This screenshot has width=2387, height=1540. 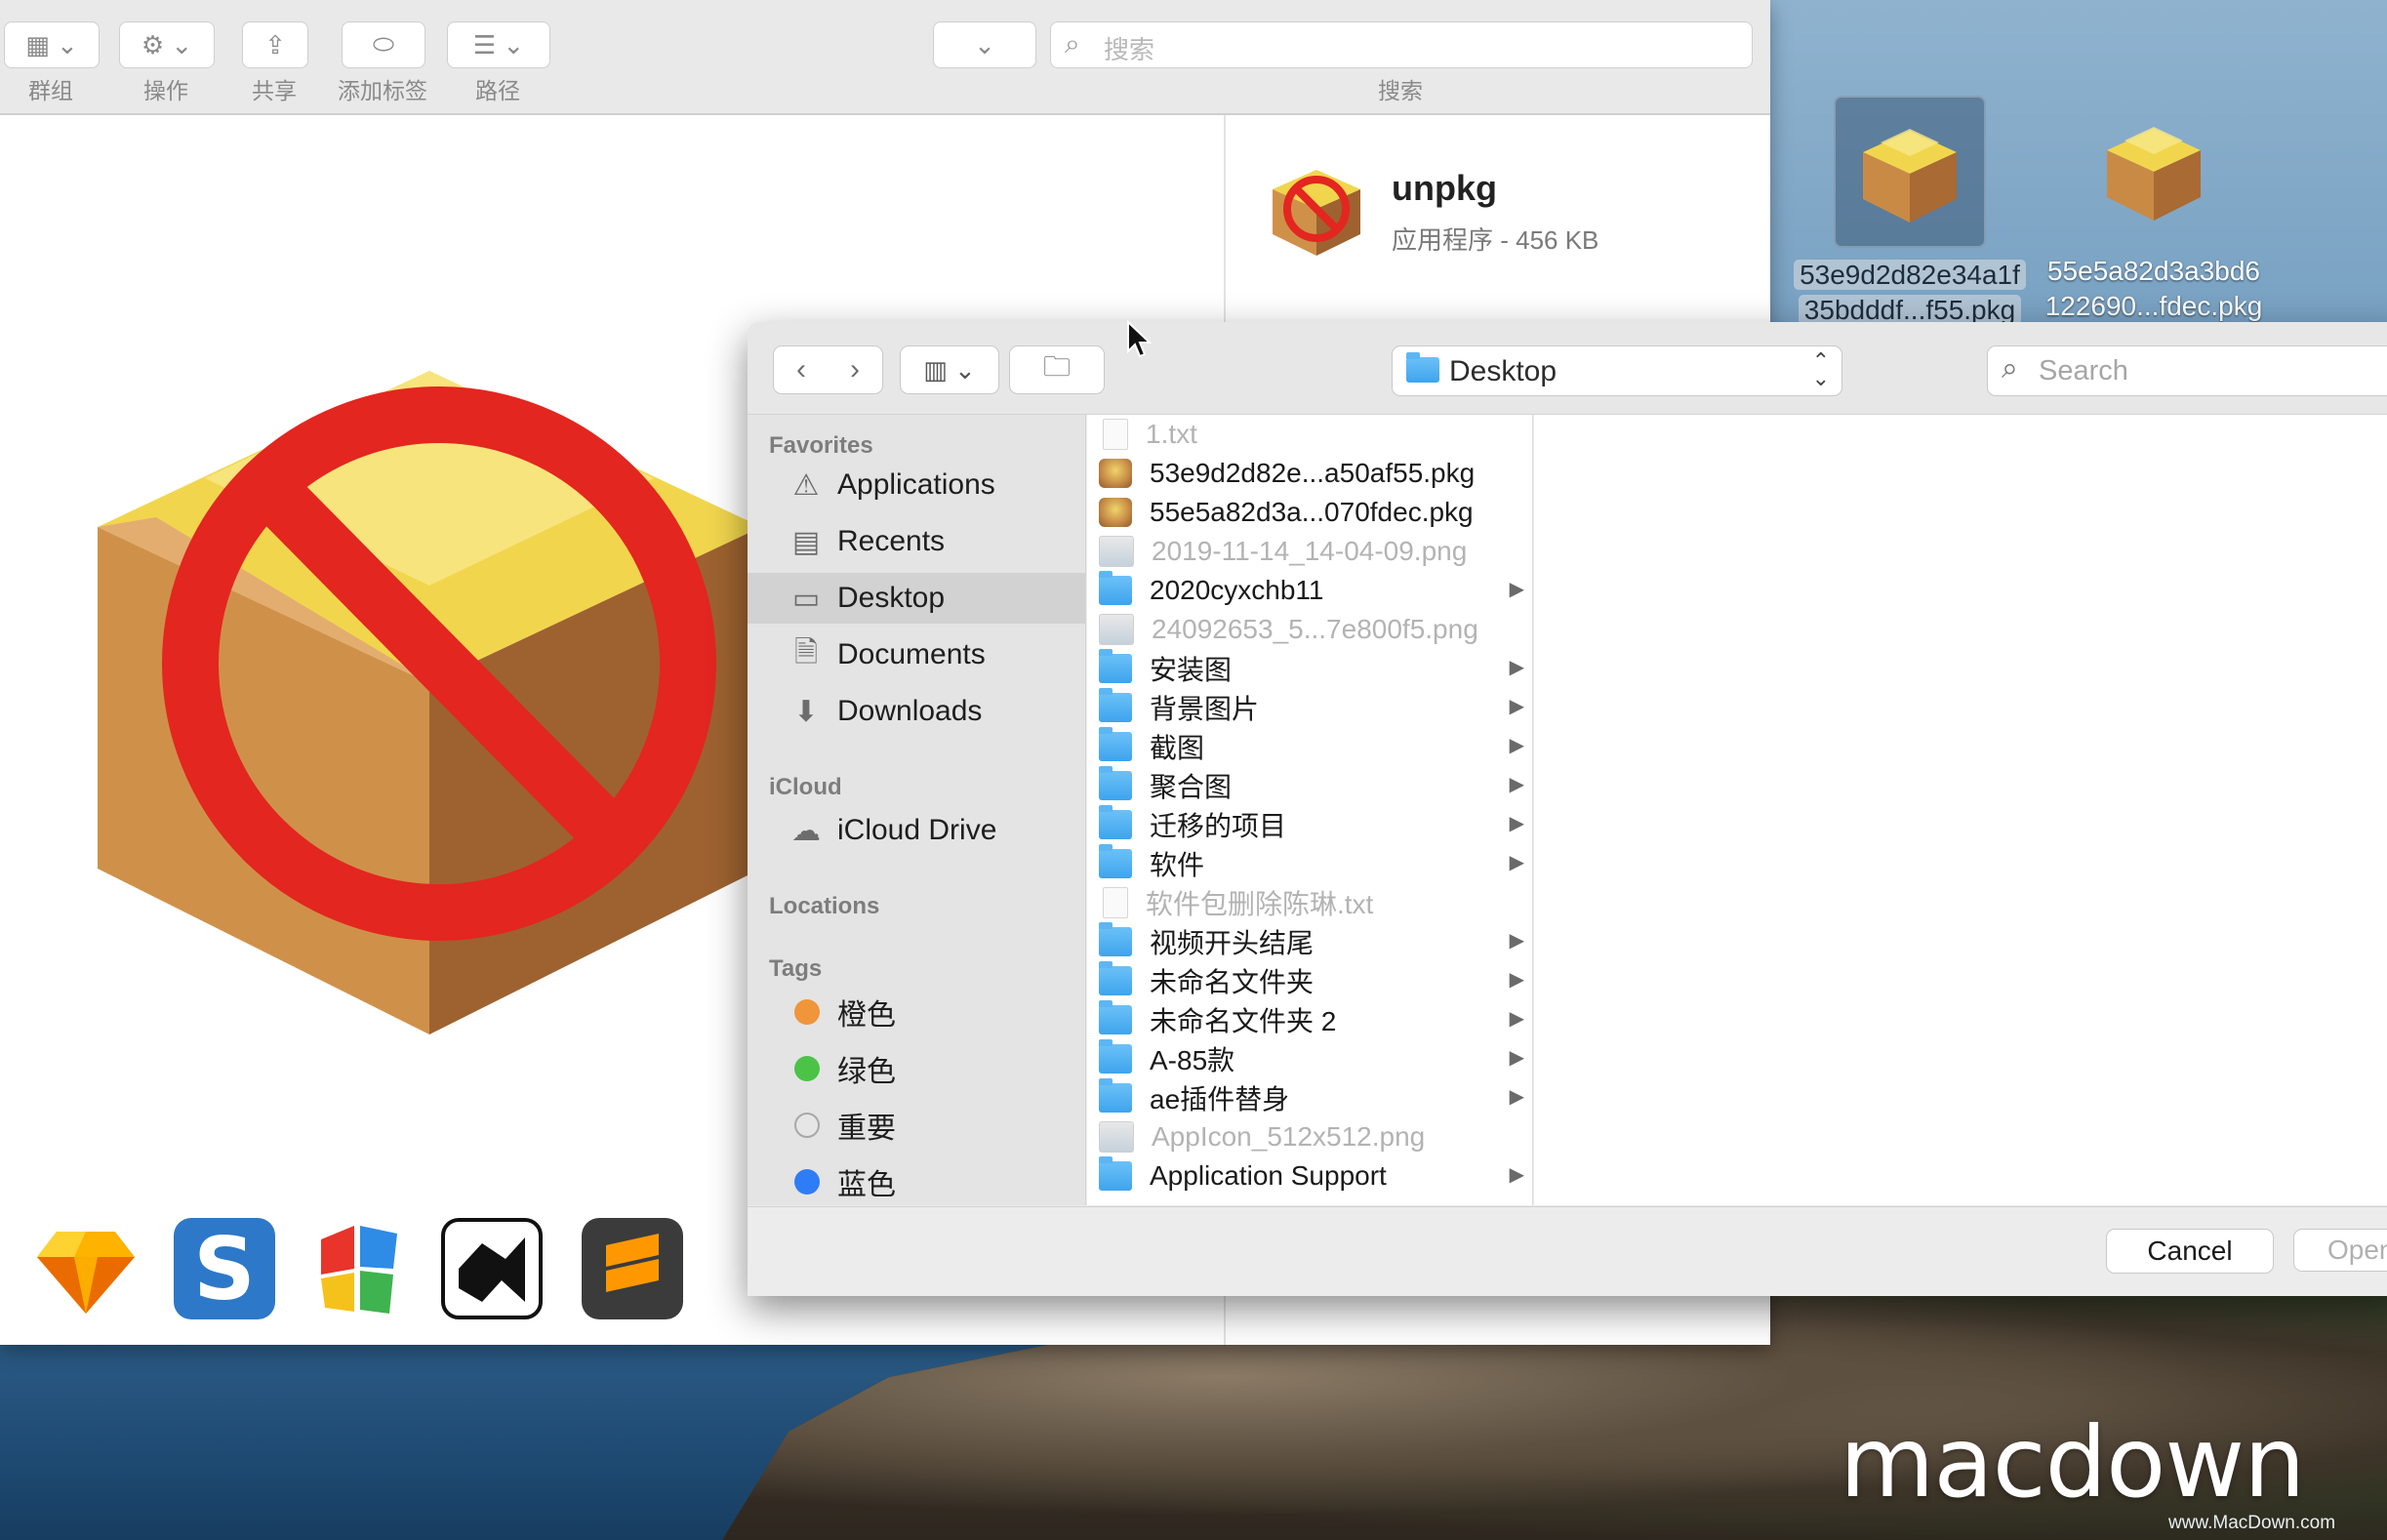 I want to click on file-row: 软件包删除陈琳.txt, so click(x=1310, y=902).